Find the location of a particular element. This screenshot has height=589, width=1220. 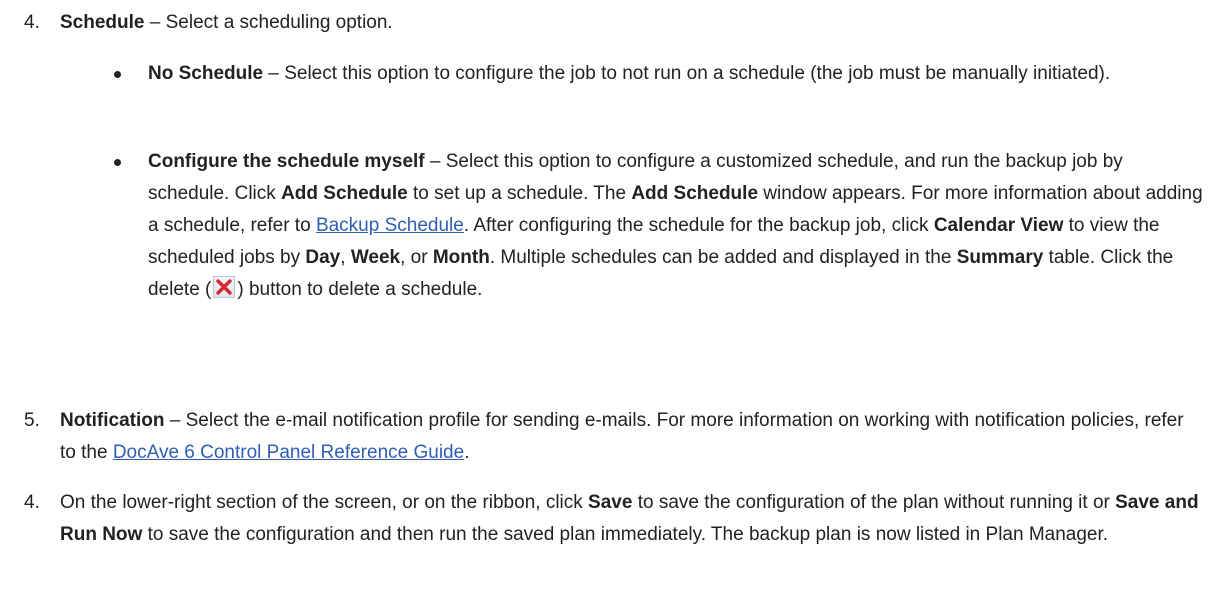

save-term: Save is located at coordinates (610, 502).